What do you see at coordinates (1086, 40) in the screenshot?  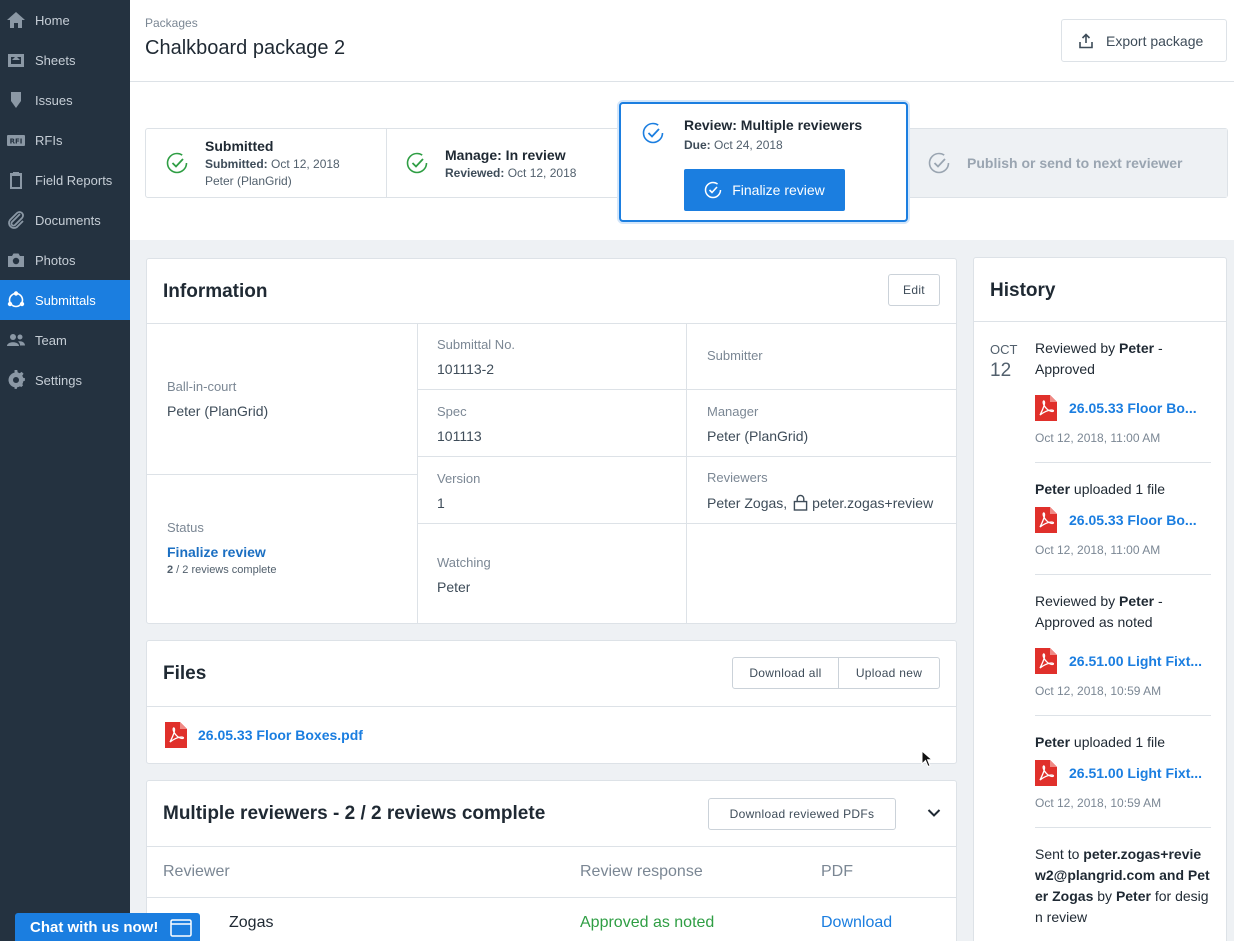 I see `export-icon` at bounding box center [1086, 40].